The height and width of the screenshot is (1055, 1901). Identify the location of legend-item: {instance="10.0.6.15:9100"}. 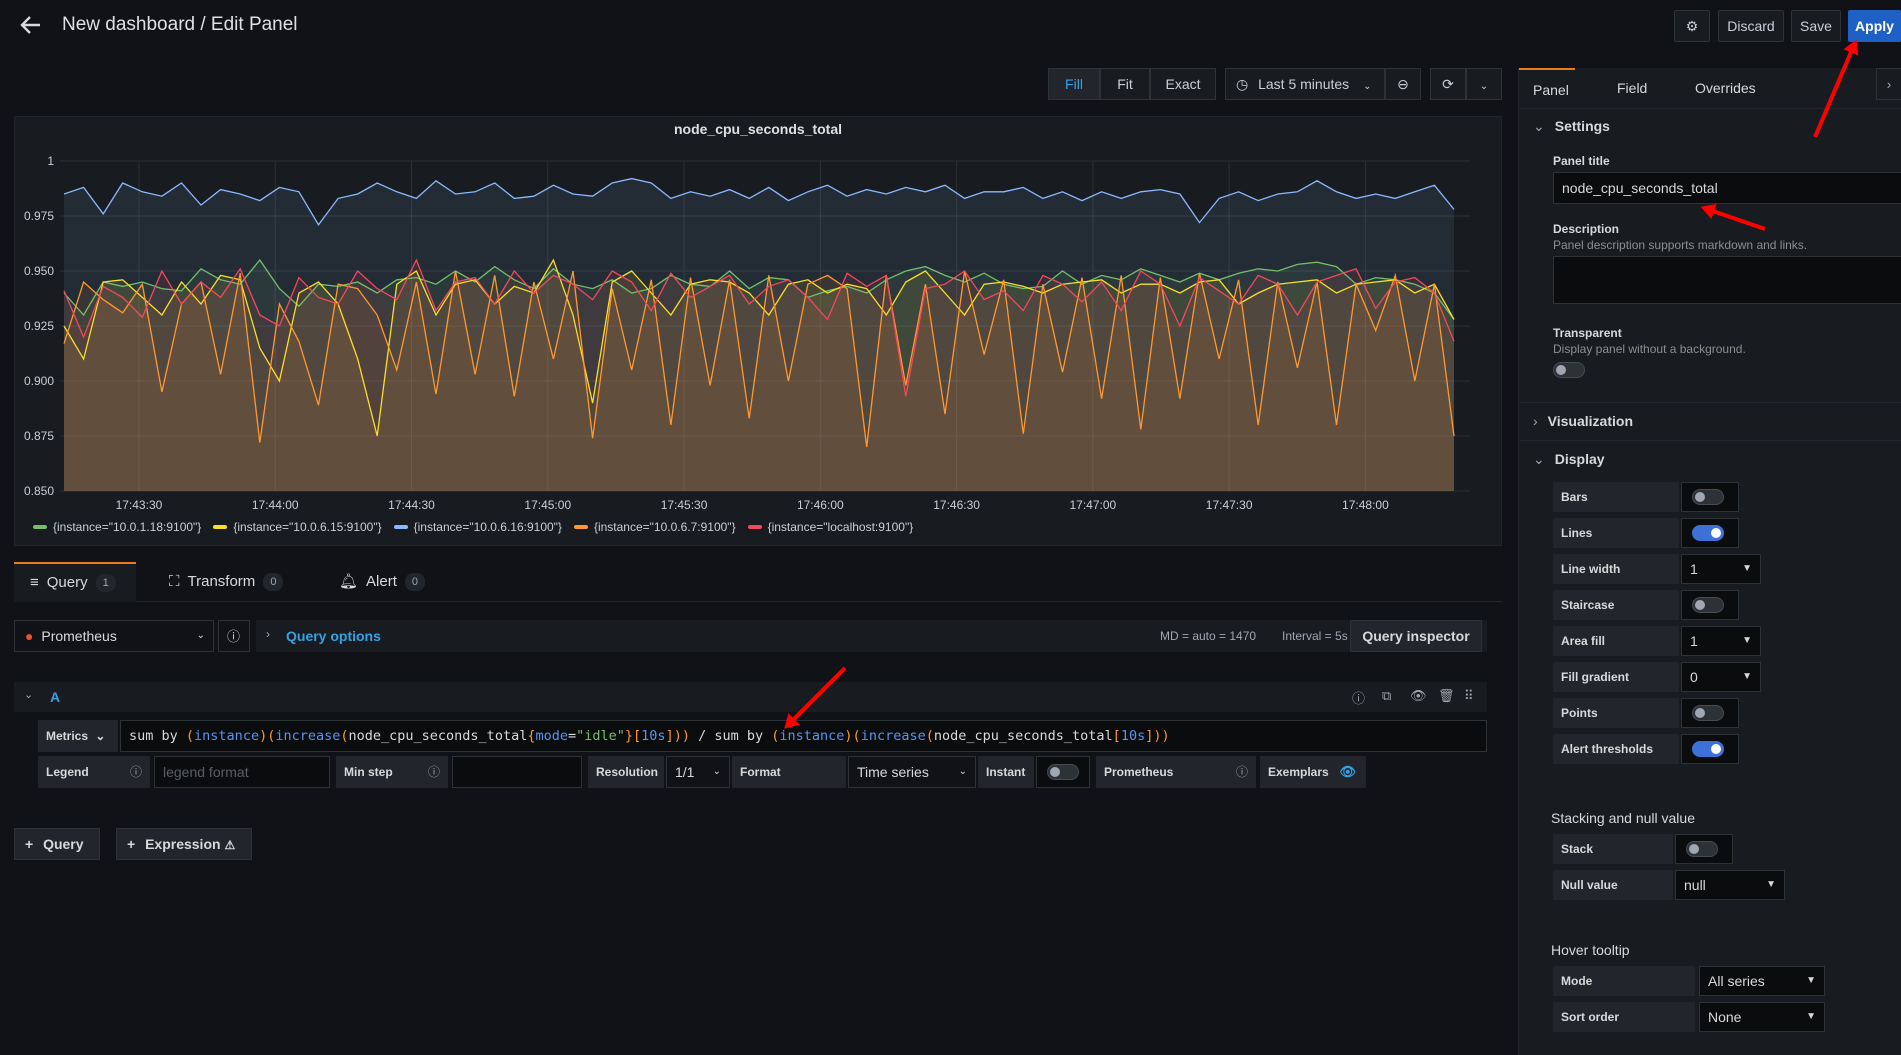
(297, 527).